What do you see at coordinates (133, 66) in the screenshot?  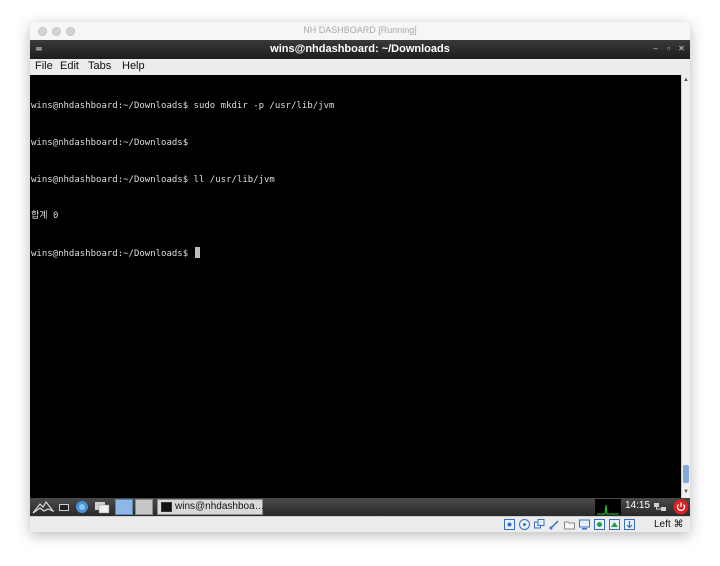 I see `menu-help: Help` at bounding box center [133, 66].